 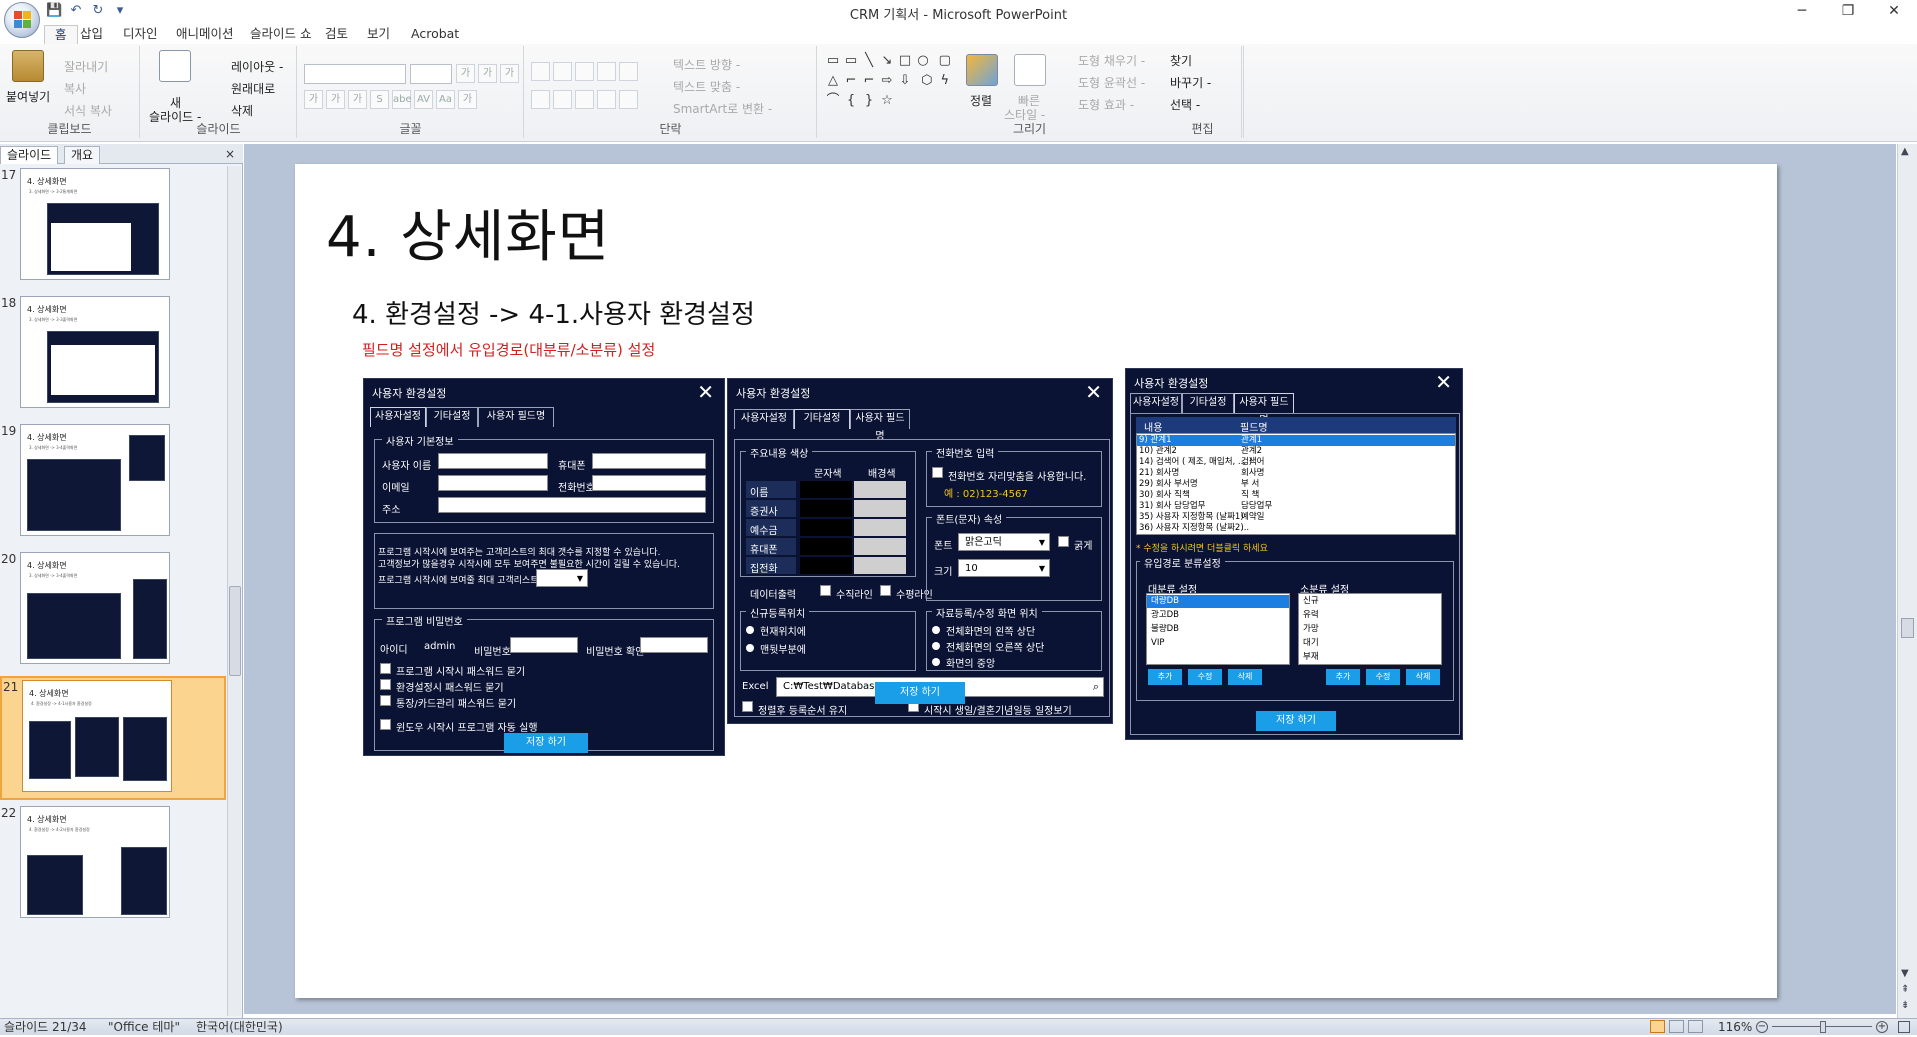 What do you see at coordinates (336, 34) in the screenshot?
I see `tab-review: 검토` at bounding box center [336, 34].